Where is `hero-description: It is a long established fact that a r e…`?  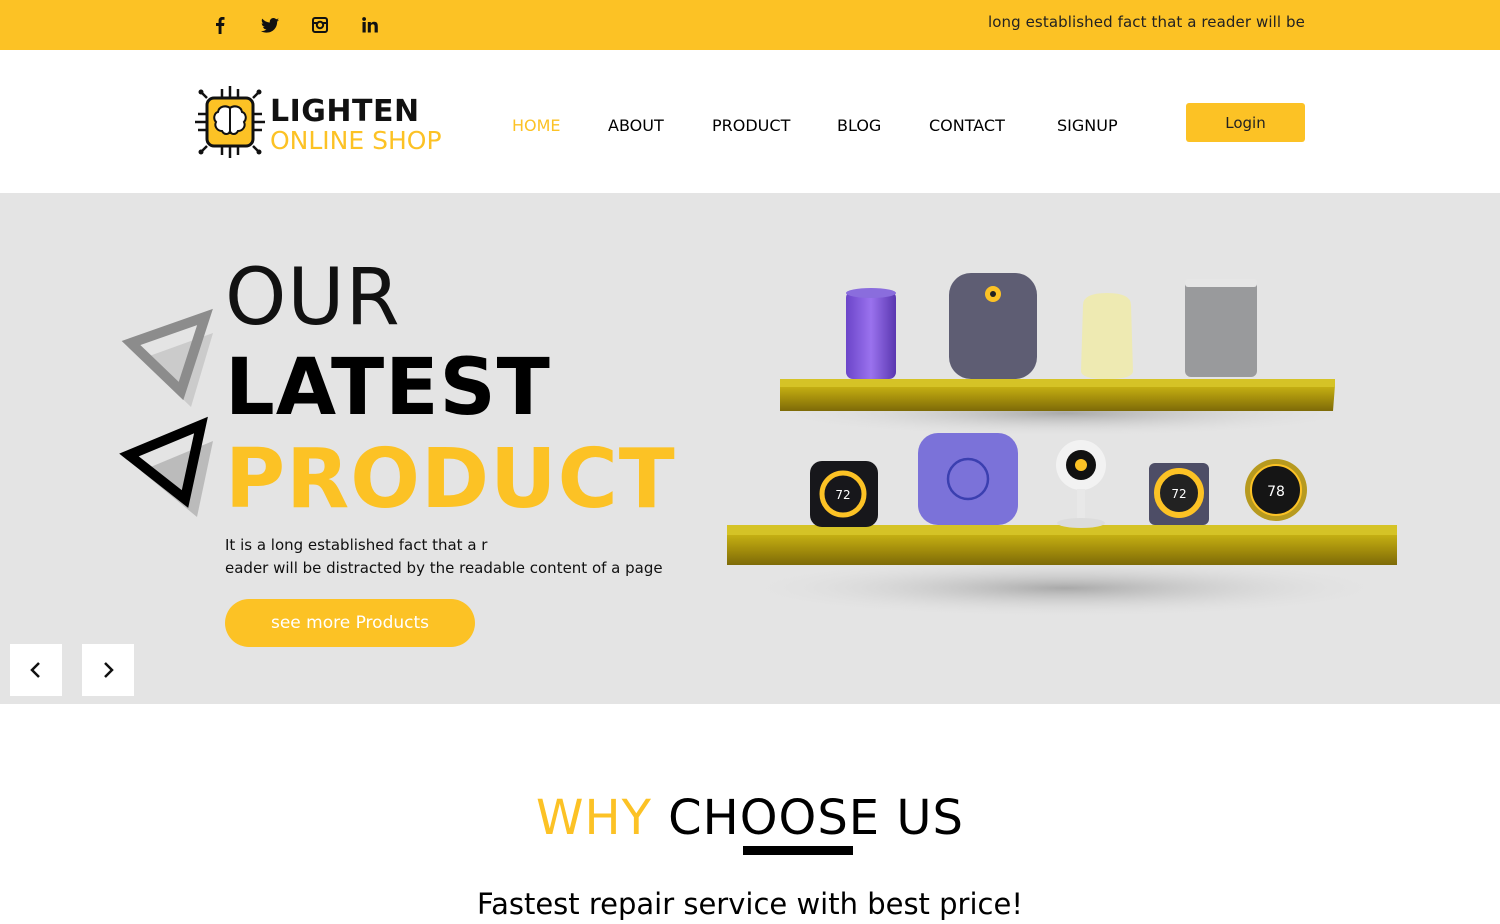 hero-description: It is a long established fact that a r e… is located at coordinates (455, 557).